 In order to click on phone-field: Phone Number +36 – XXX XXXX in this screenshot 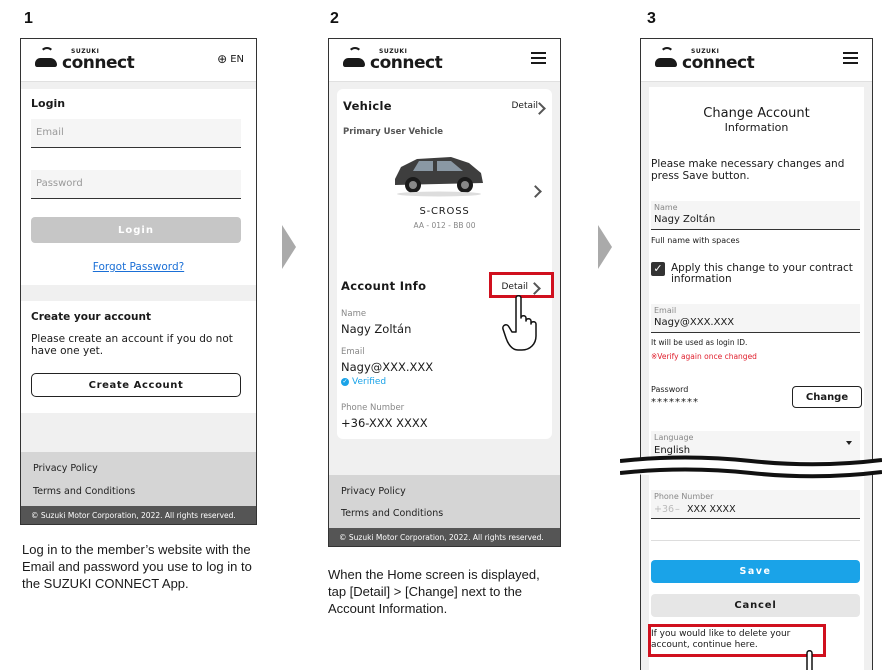, I will do `click(755, 504)`.